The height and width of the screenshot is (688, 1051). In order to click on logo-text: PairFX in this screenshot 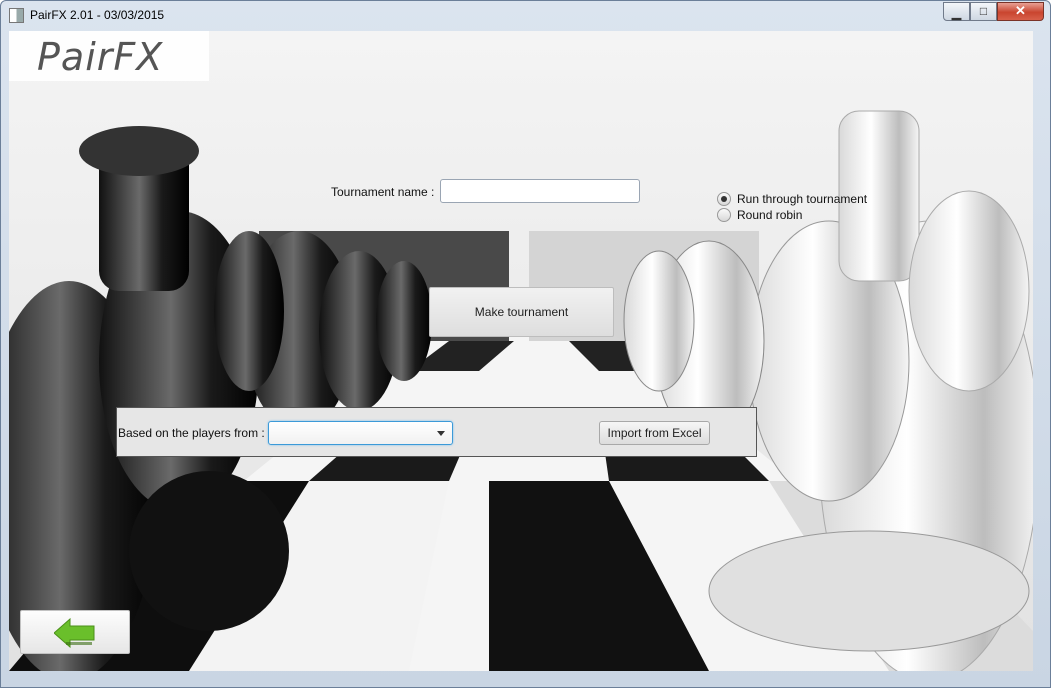, I will do `click(100, 57)`.